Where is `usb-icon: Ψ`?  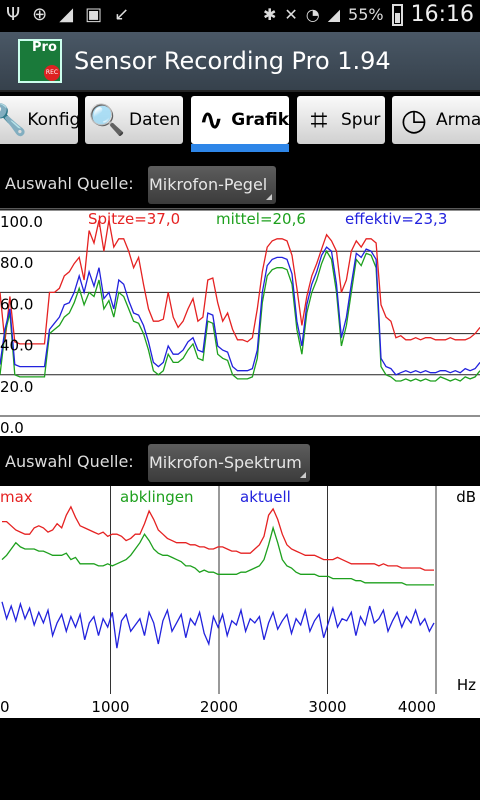 usb-icon: Ψ is located at coordinates (13, 14).